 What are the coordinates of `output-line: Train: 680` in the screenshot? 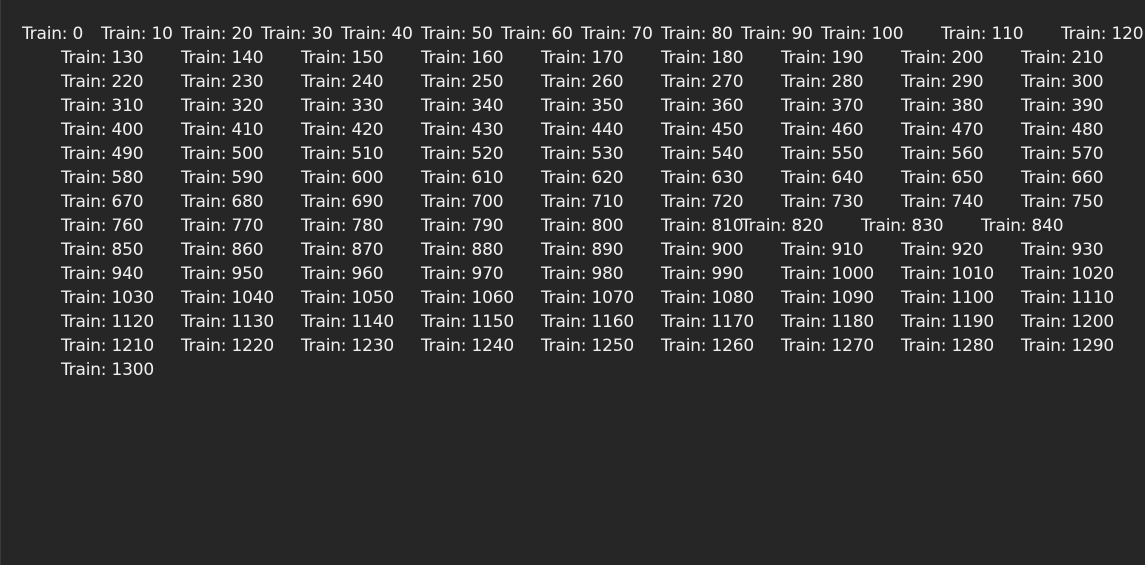 It's located at (222, 202).